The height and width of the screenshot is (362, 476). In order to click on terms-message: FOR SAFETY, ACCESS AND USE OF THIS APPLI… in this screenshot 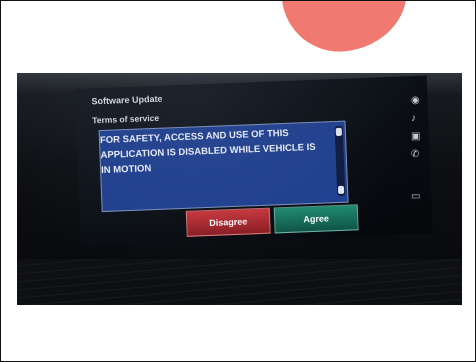, I will do `click(207, 152)`.